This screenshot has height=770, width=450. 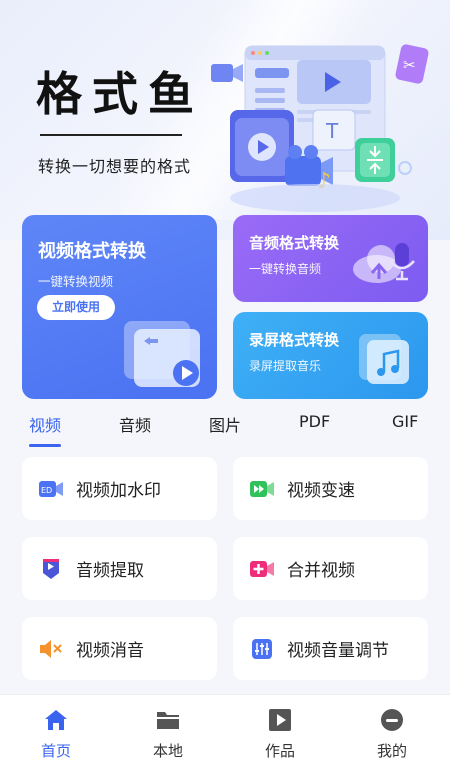 What do you see at coordinates (314, 421) in the screenshot?
I see `tab-pdf: PDF` at bounding box center [314, 421].